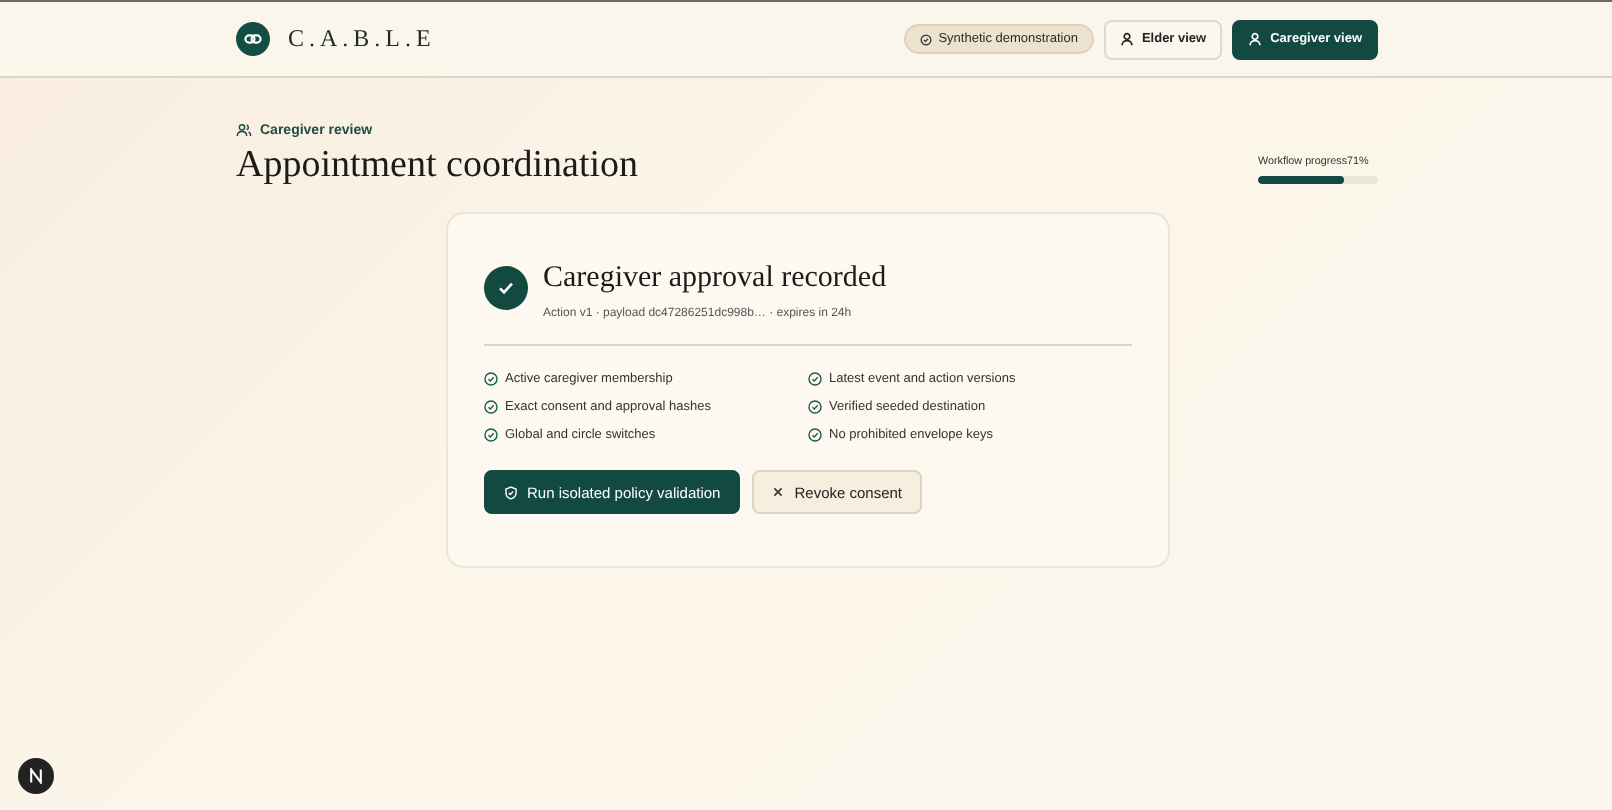 This screenshot has height=810, width=1612. Describe the element at coordinates (362, 39) in the screenshot. I see `brand-name: C.A.B.L.E` at that location.